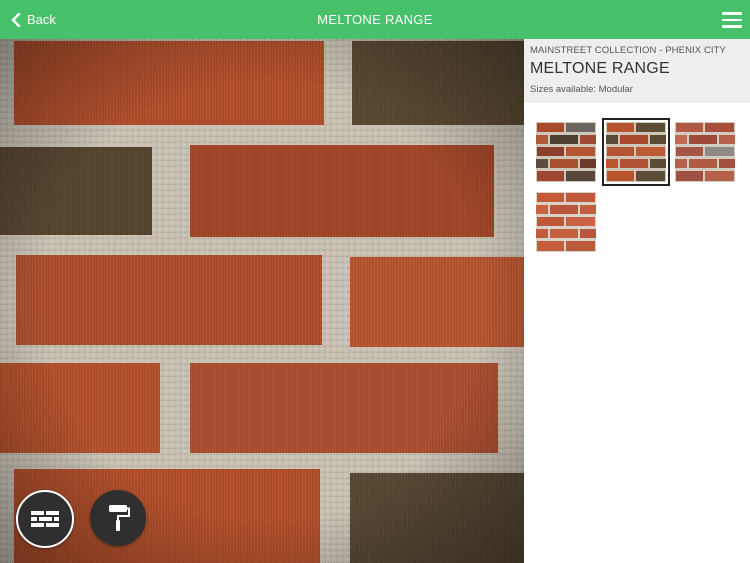 The width and height of the screenshot is (750, 563). Describe the element at coordinates (732, 19) in the screenshot. I see `hamburger-menu-icon` at that location.